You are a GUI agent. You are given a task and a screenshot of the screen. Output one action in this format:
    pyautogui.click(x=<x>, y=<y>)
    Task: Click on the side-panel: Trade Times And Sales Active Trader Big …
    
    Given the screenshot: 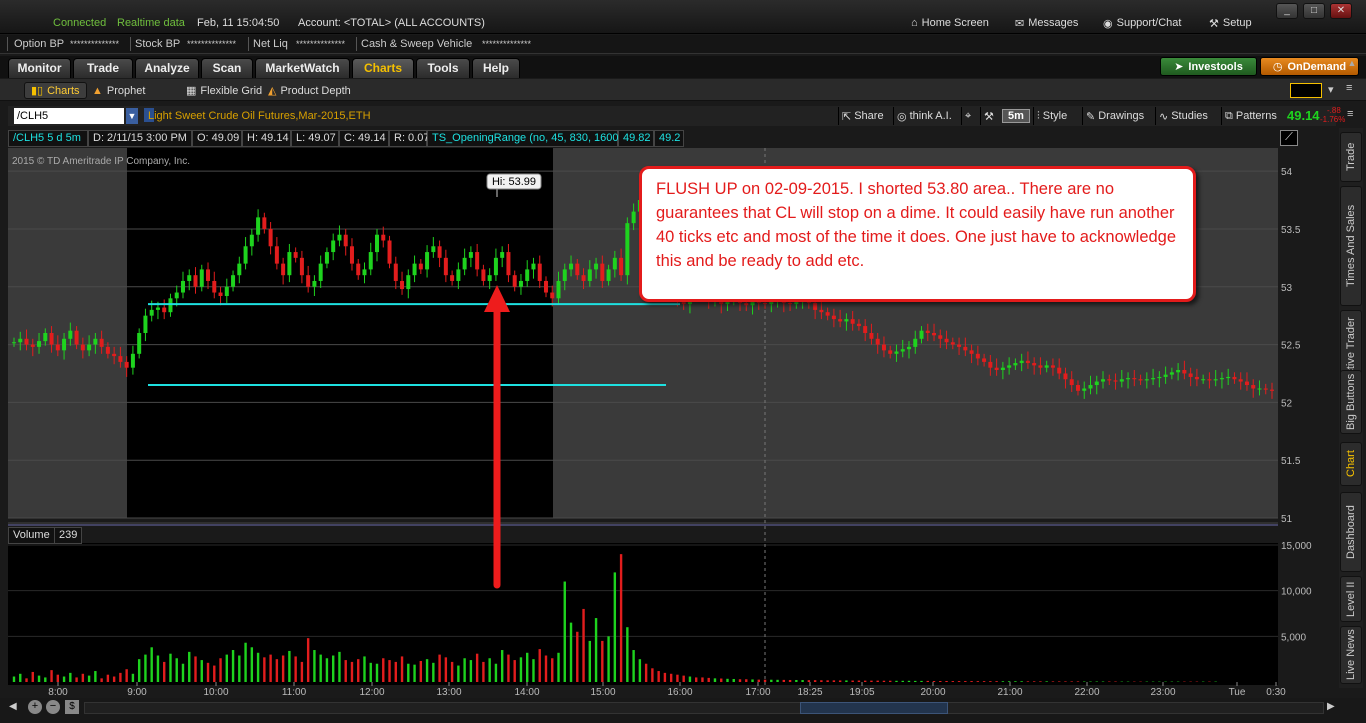 What is the action you would take?
    pyautogui.click(x=1351, y=408)
    